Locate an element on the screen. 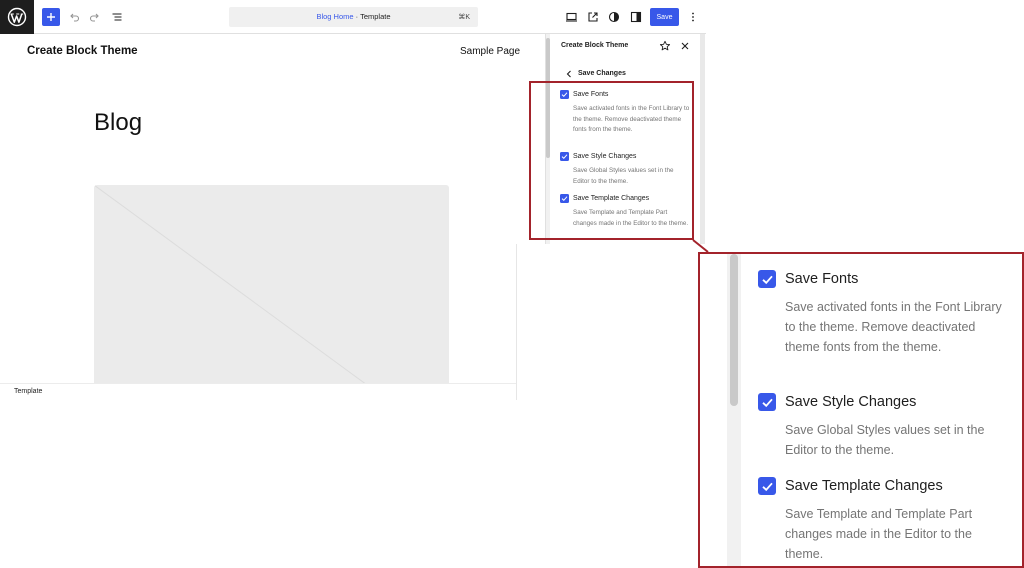 This screenshot has width=1024, height=568. placeholder-diagonal-icon is located at coordinates (230, 284).